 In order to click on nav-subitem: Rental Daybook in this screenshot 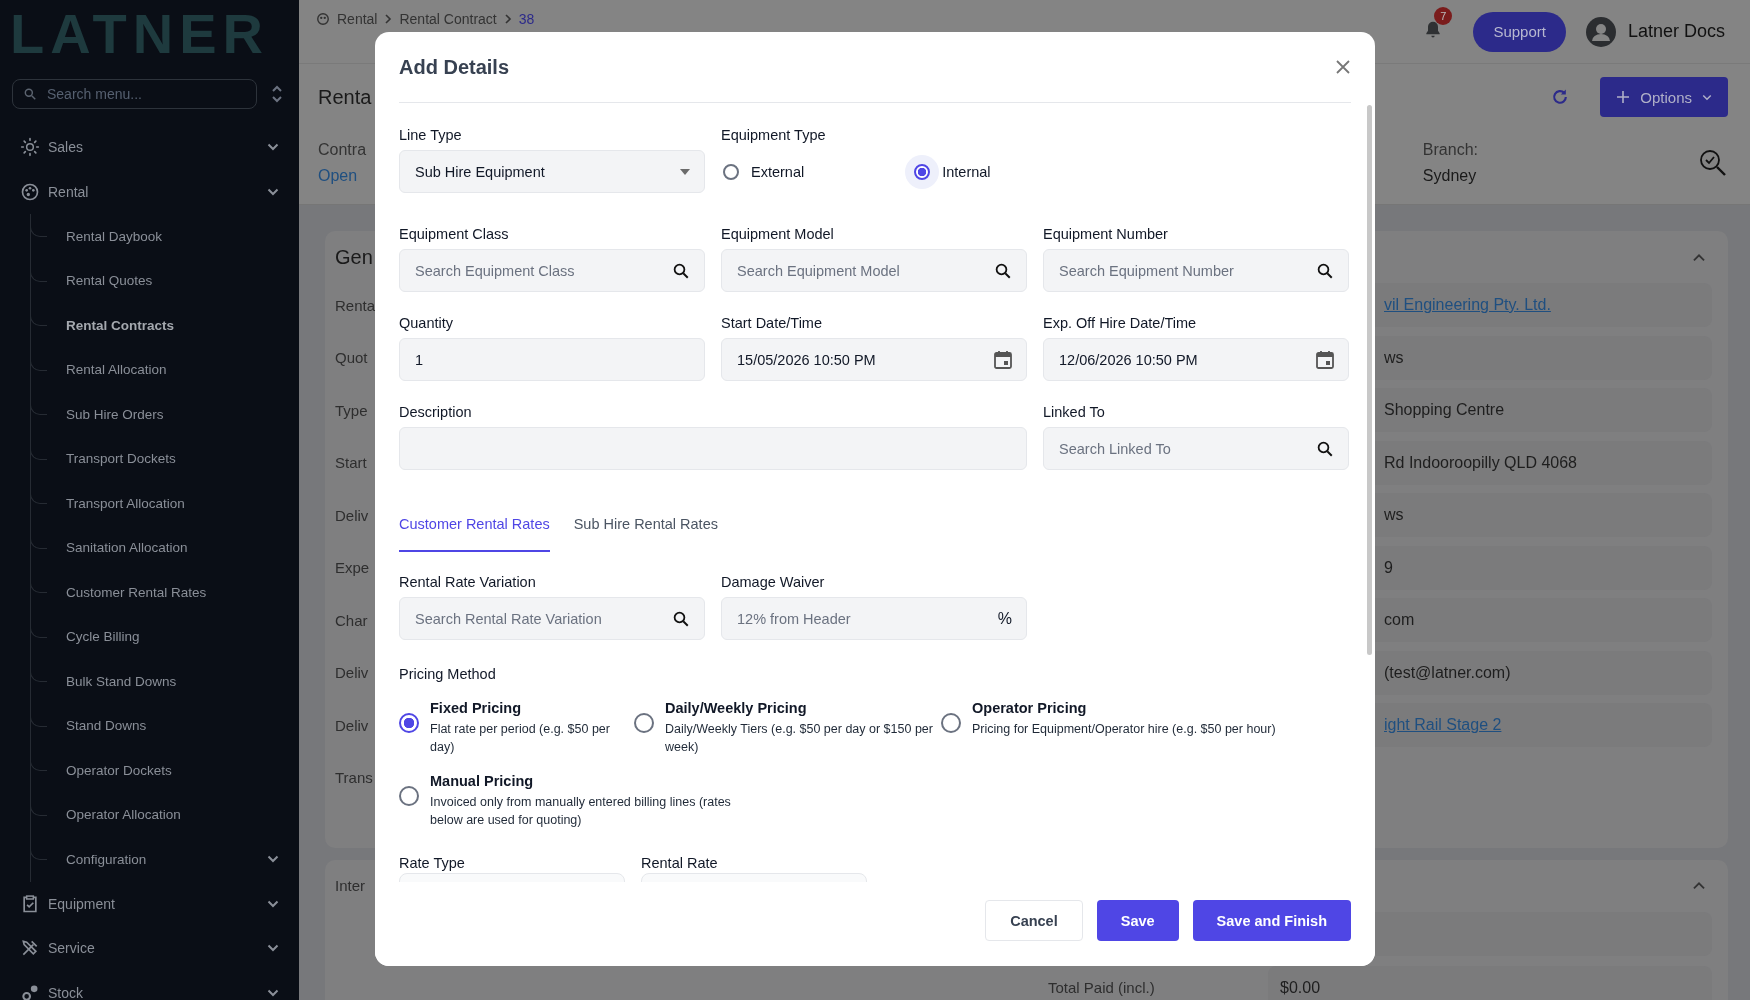, I will do `click(165, 236)`.